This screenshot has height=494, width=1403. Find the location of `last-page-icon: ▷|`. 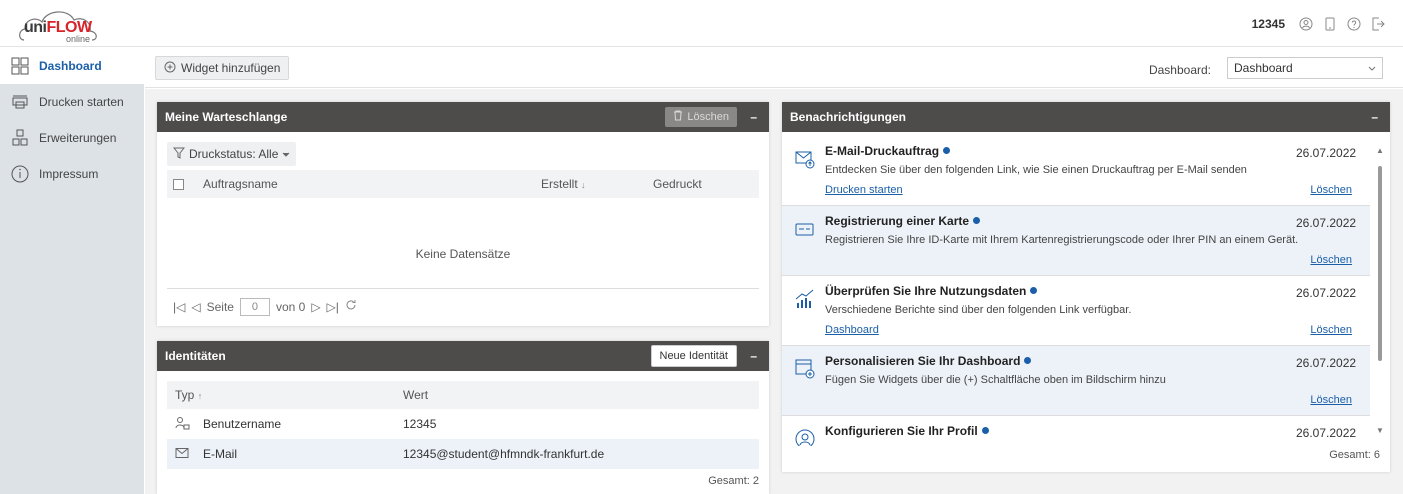

last-page-icon: ▷| is located at coordinates (333, 307).